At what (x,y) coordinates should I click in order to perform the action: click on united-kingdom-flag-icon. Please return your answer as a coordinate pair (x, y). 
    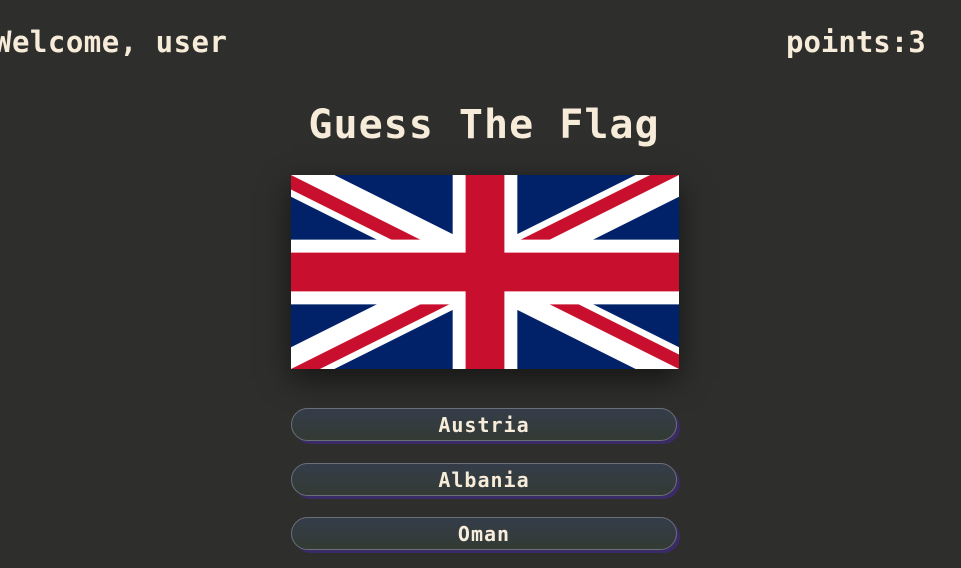
    Looking at the image, I should click on (485, 272).